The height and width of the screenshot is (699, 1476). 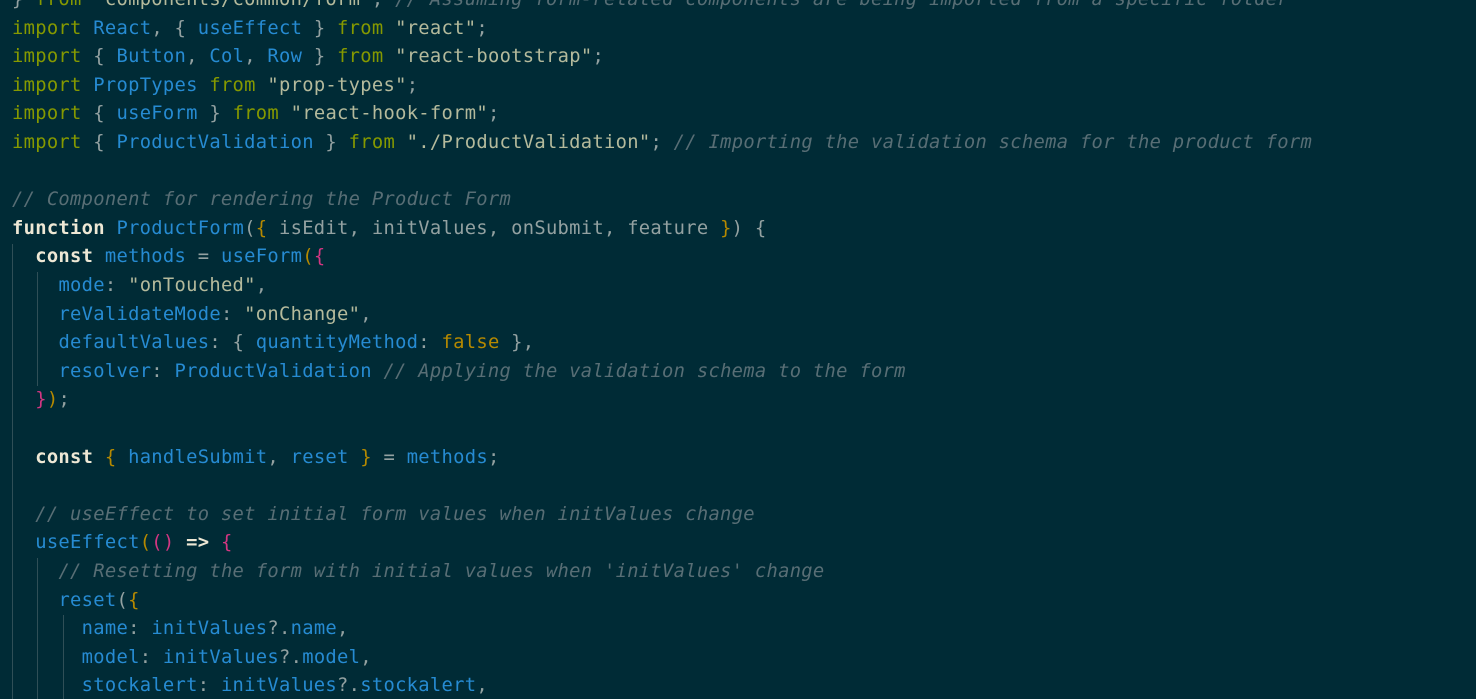 What do you see at coordinates (523, 142) in the screenshot?
I see `code-token: "./ProductValidation"` at bounding box center [523, 142].